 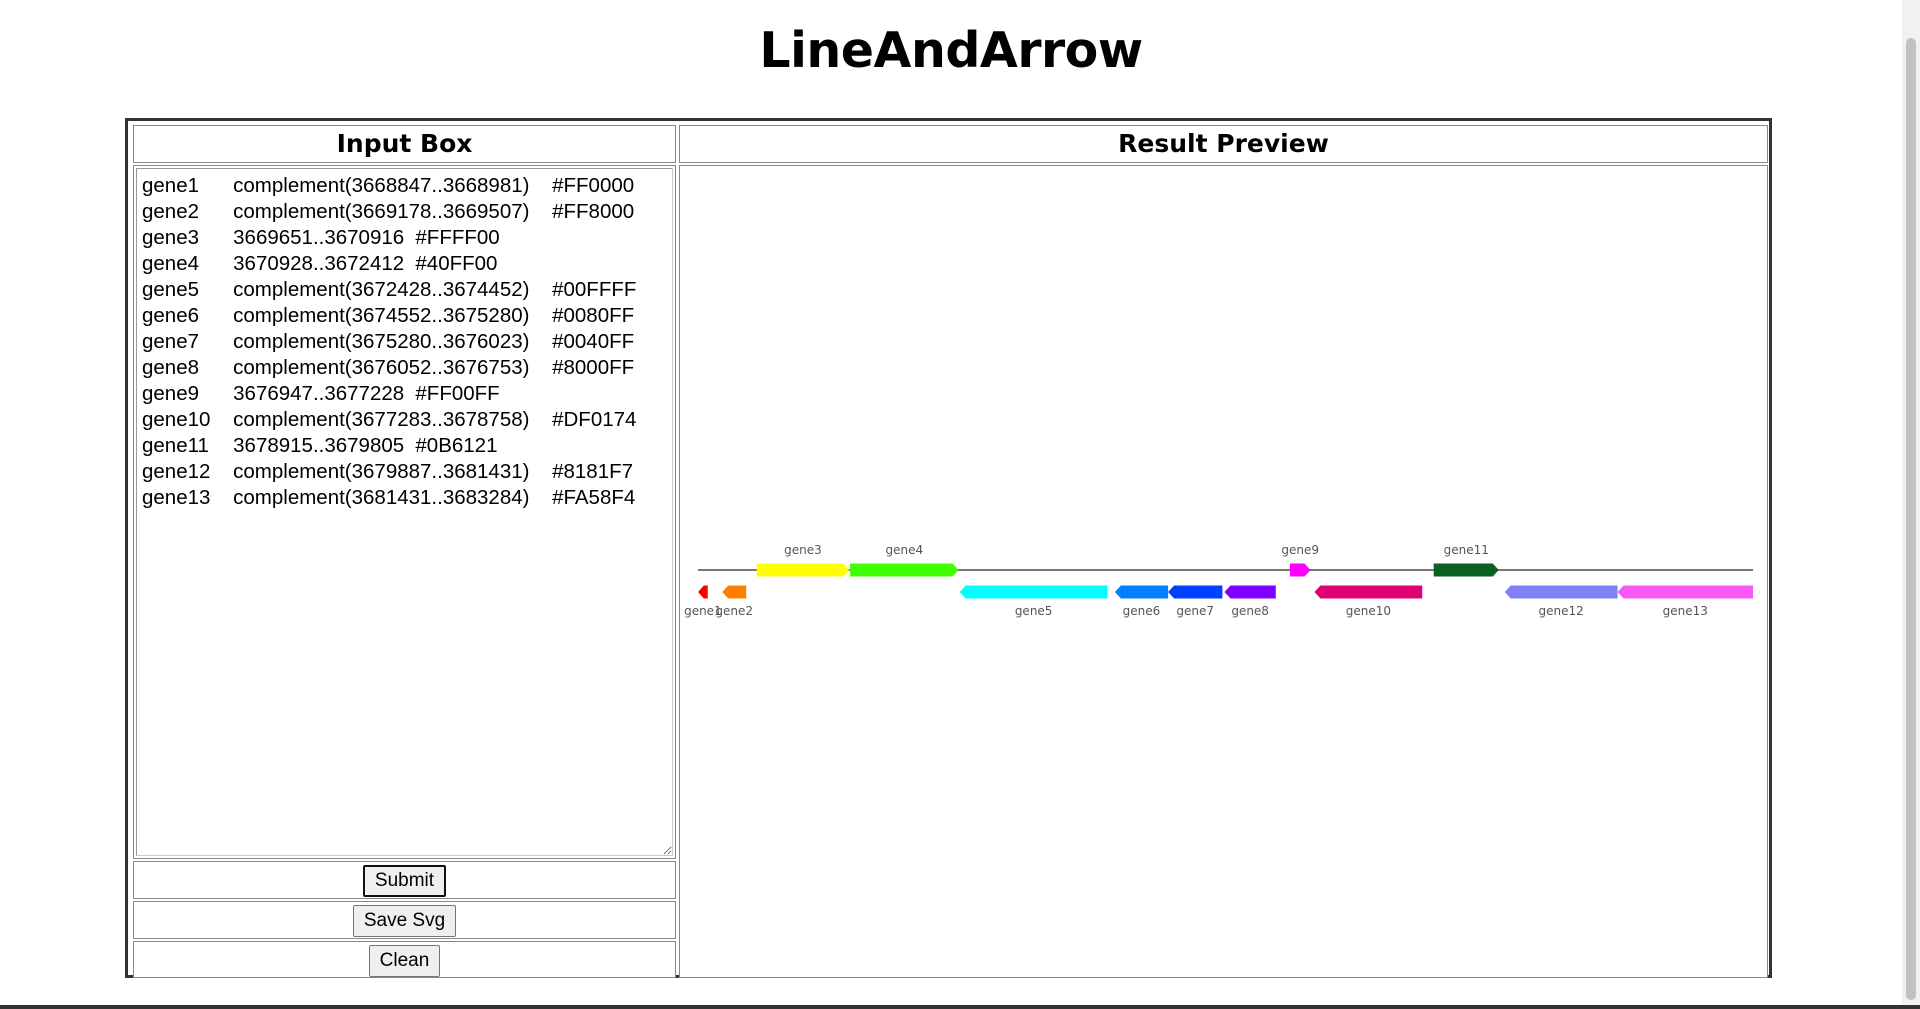 I want to click on gene-label-gene10: gene10, so click(x=1368, y=611).